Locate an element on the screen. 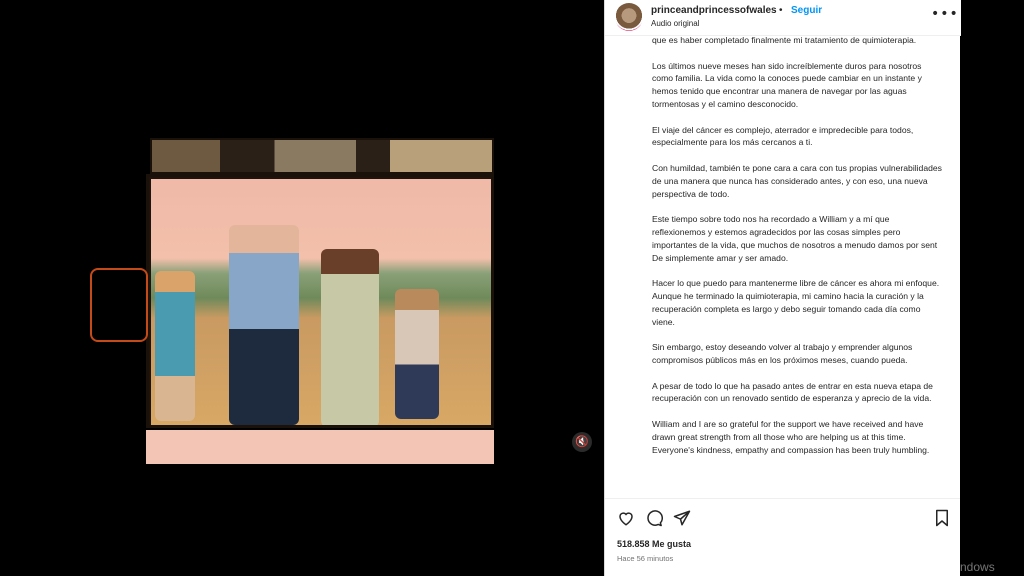  avatar is located at coordinates (629, 17).